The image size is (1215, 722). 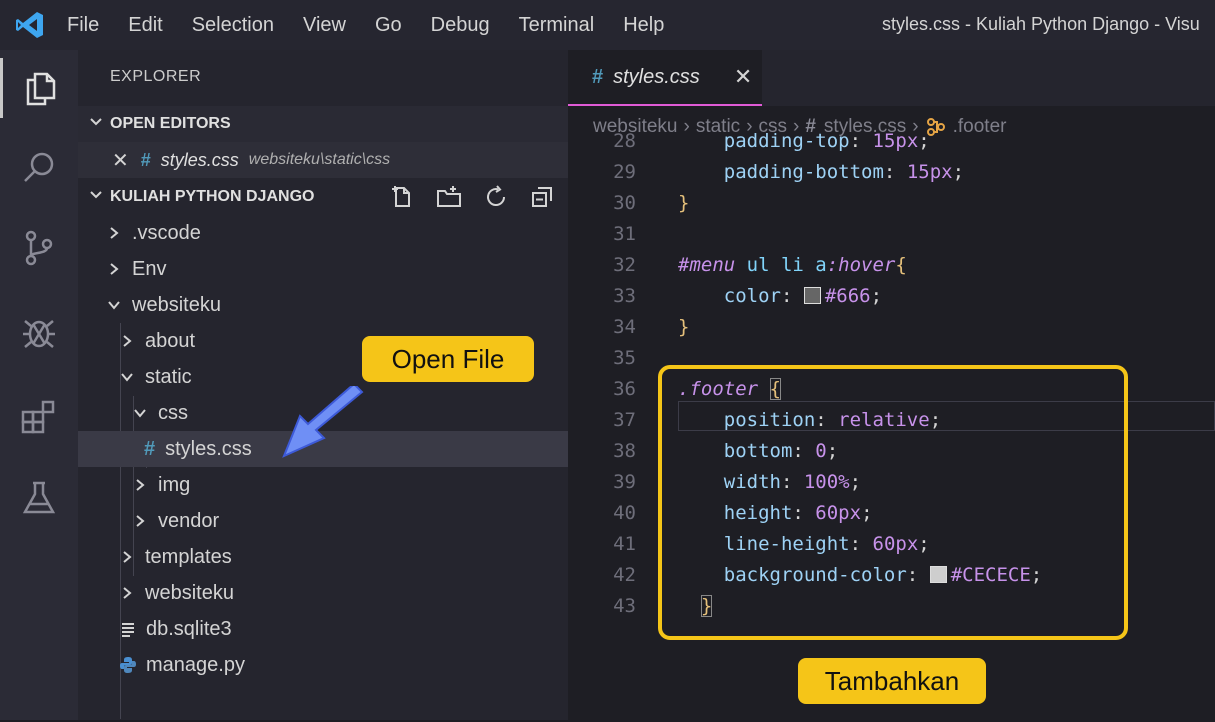 I want to click on project-header: KULIAH PYTHON DJANGO, so click(x=323, y=197).